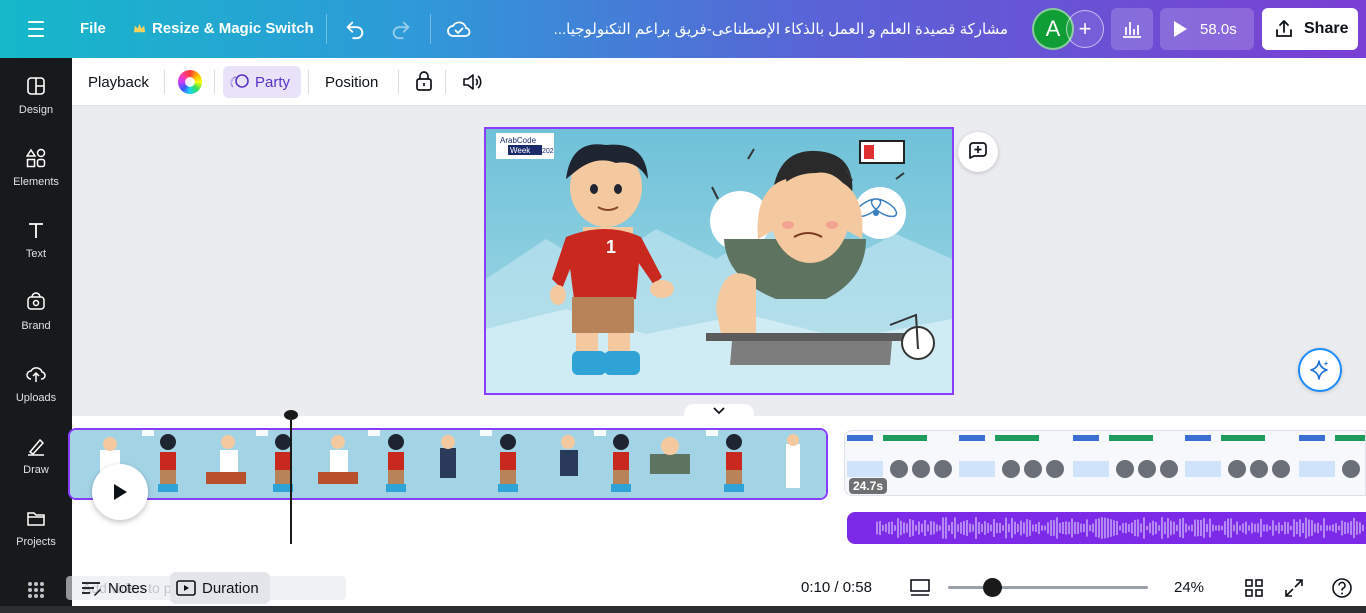 This screenshot has width=1366, height=613. I want to click on file-menu: File, so click(93, 28).